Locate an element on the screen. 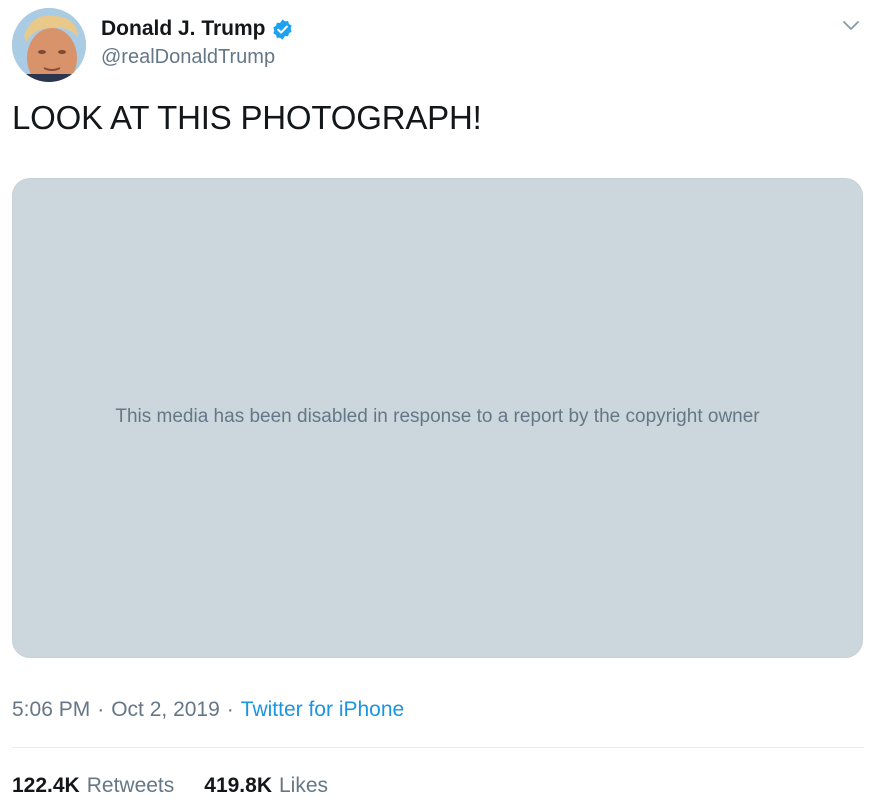 Image resolution: width=876 pixels, height=810 pixels. user-info: Donald J. Trump @realDonaldTrump is located at coordinates (197, 41).